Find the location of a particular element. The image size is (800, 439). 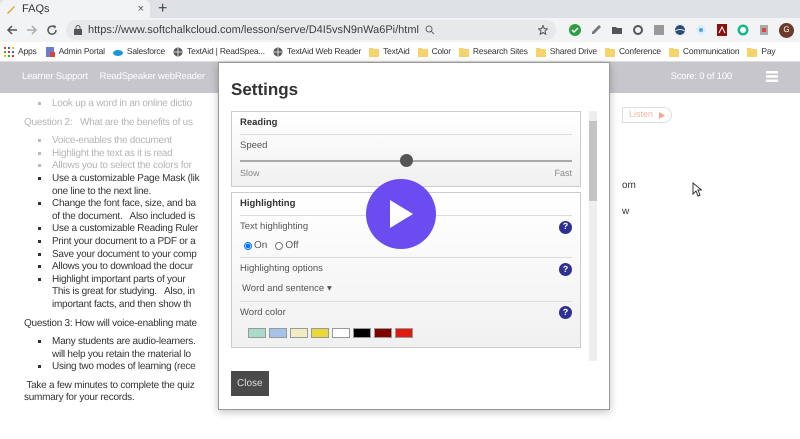

page-icon is located at coordinates (49, 51).